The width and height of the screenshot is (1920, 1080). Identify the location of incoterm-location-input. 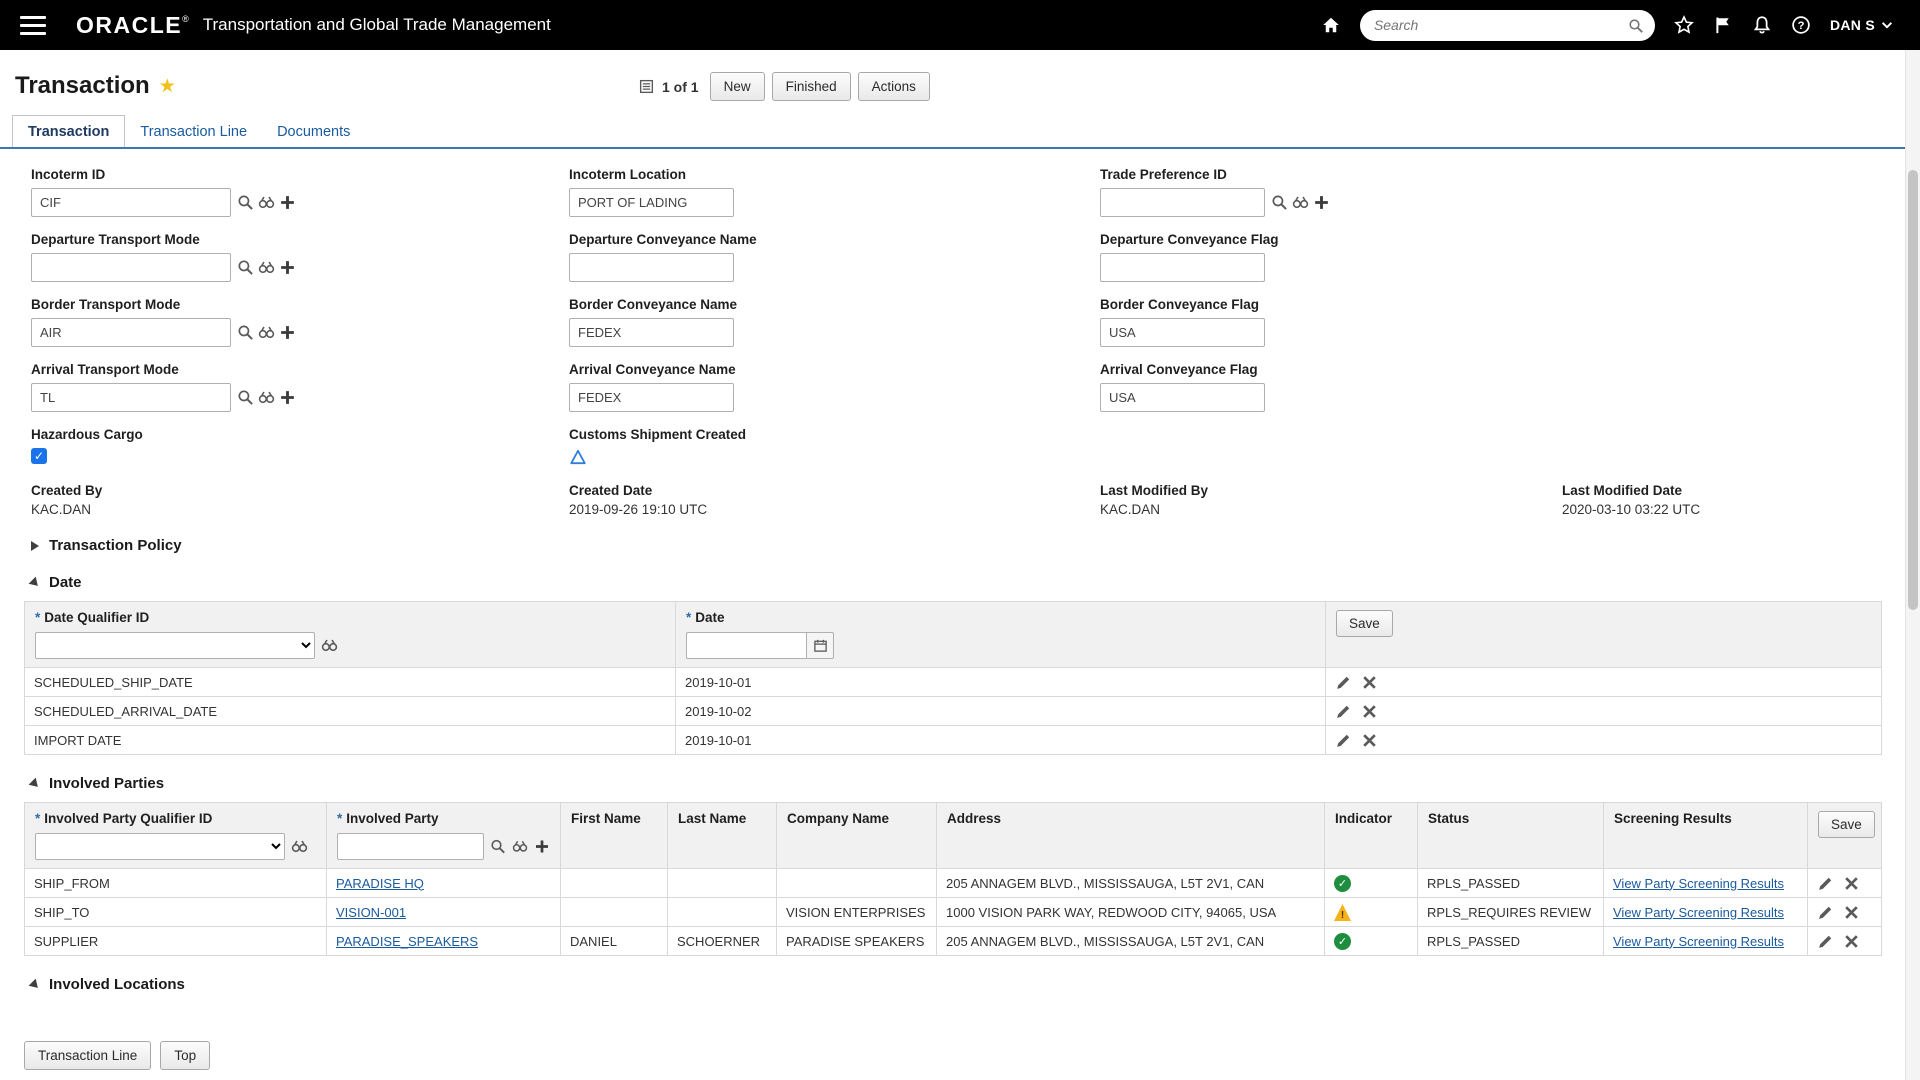
(651, 202).